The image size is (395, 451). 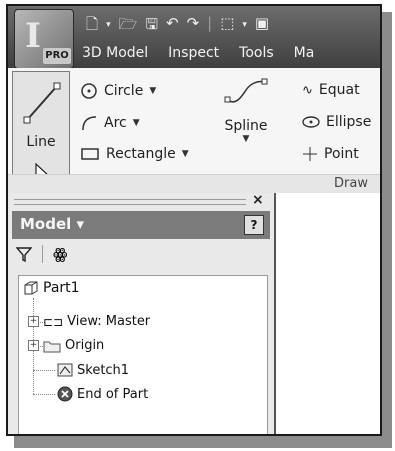 I want to click on circle-icon, so click(x=89, y=91).